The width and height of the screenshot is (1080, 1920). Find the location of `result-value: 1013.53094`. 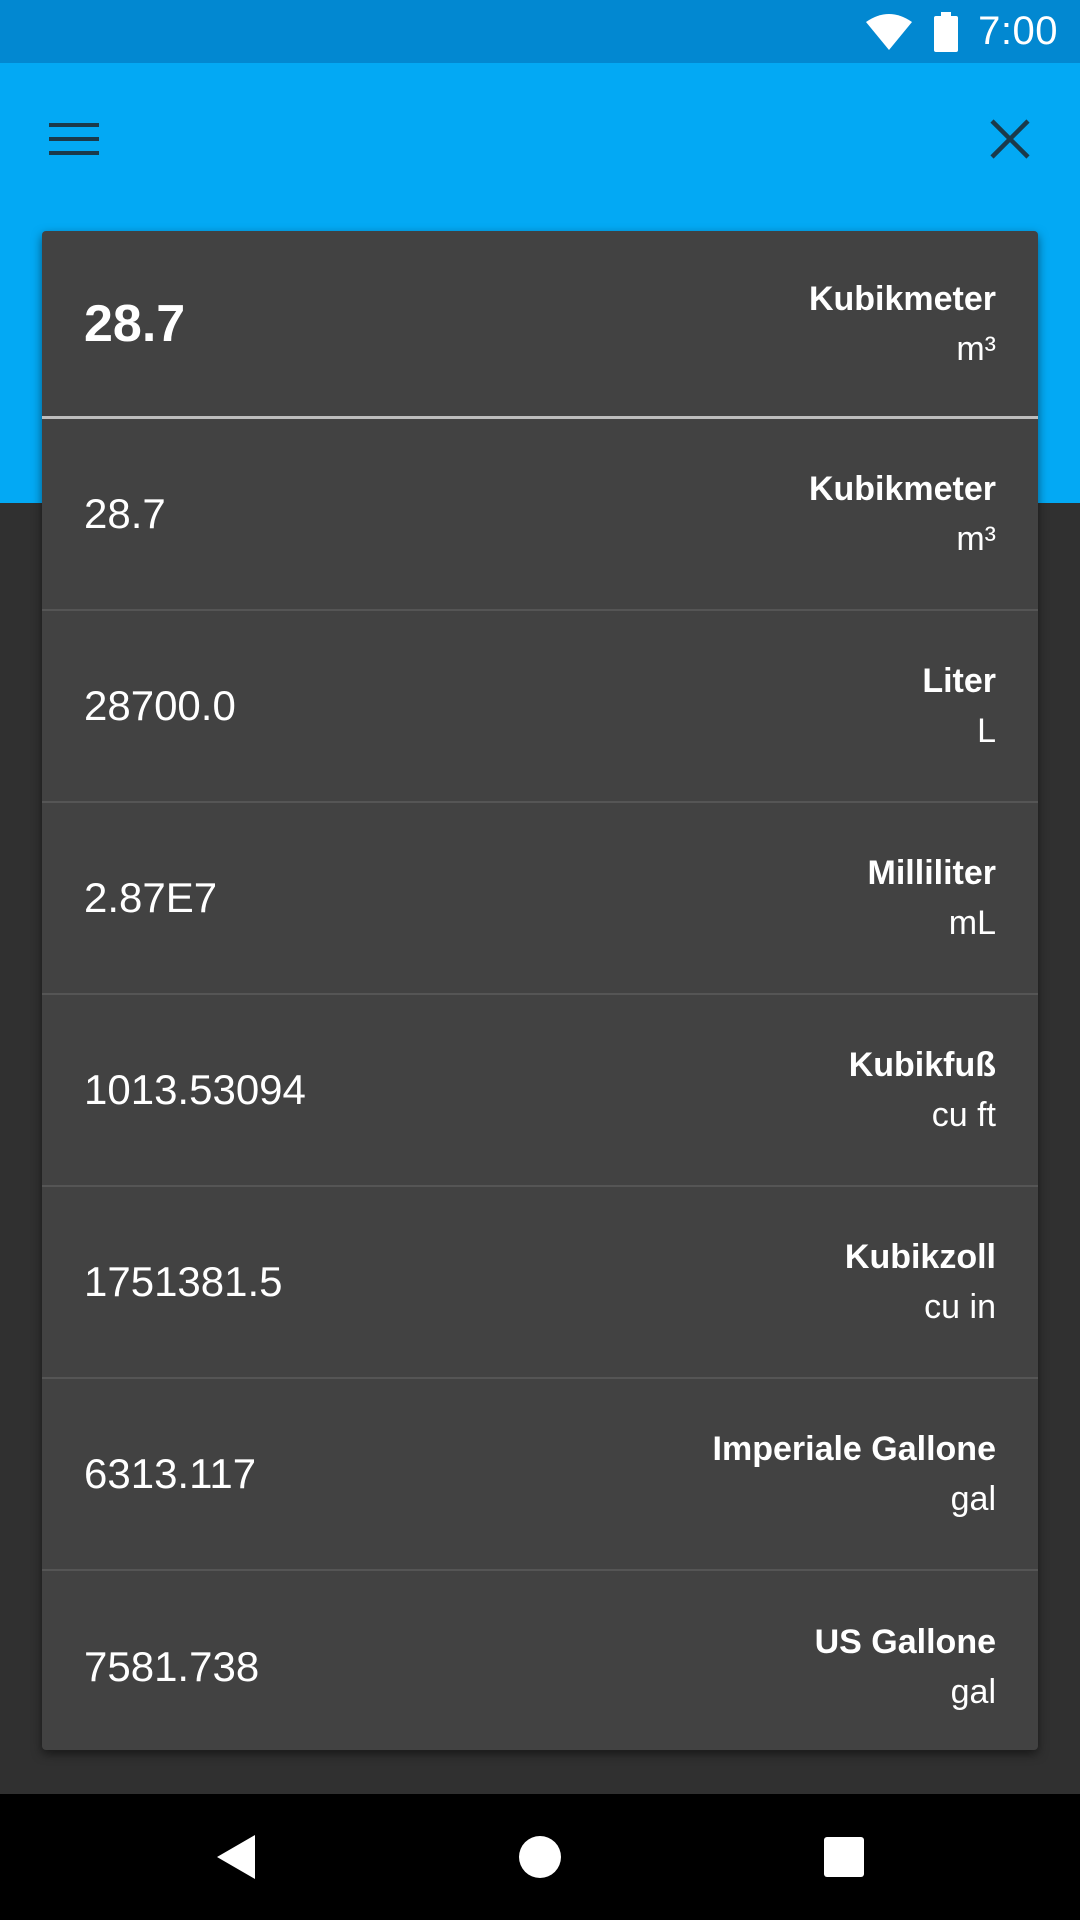

result-value: 1013.53094 is located at coordinates (195, 1089).